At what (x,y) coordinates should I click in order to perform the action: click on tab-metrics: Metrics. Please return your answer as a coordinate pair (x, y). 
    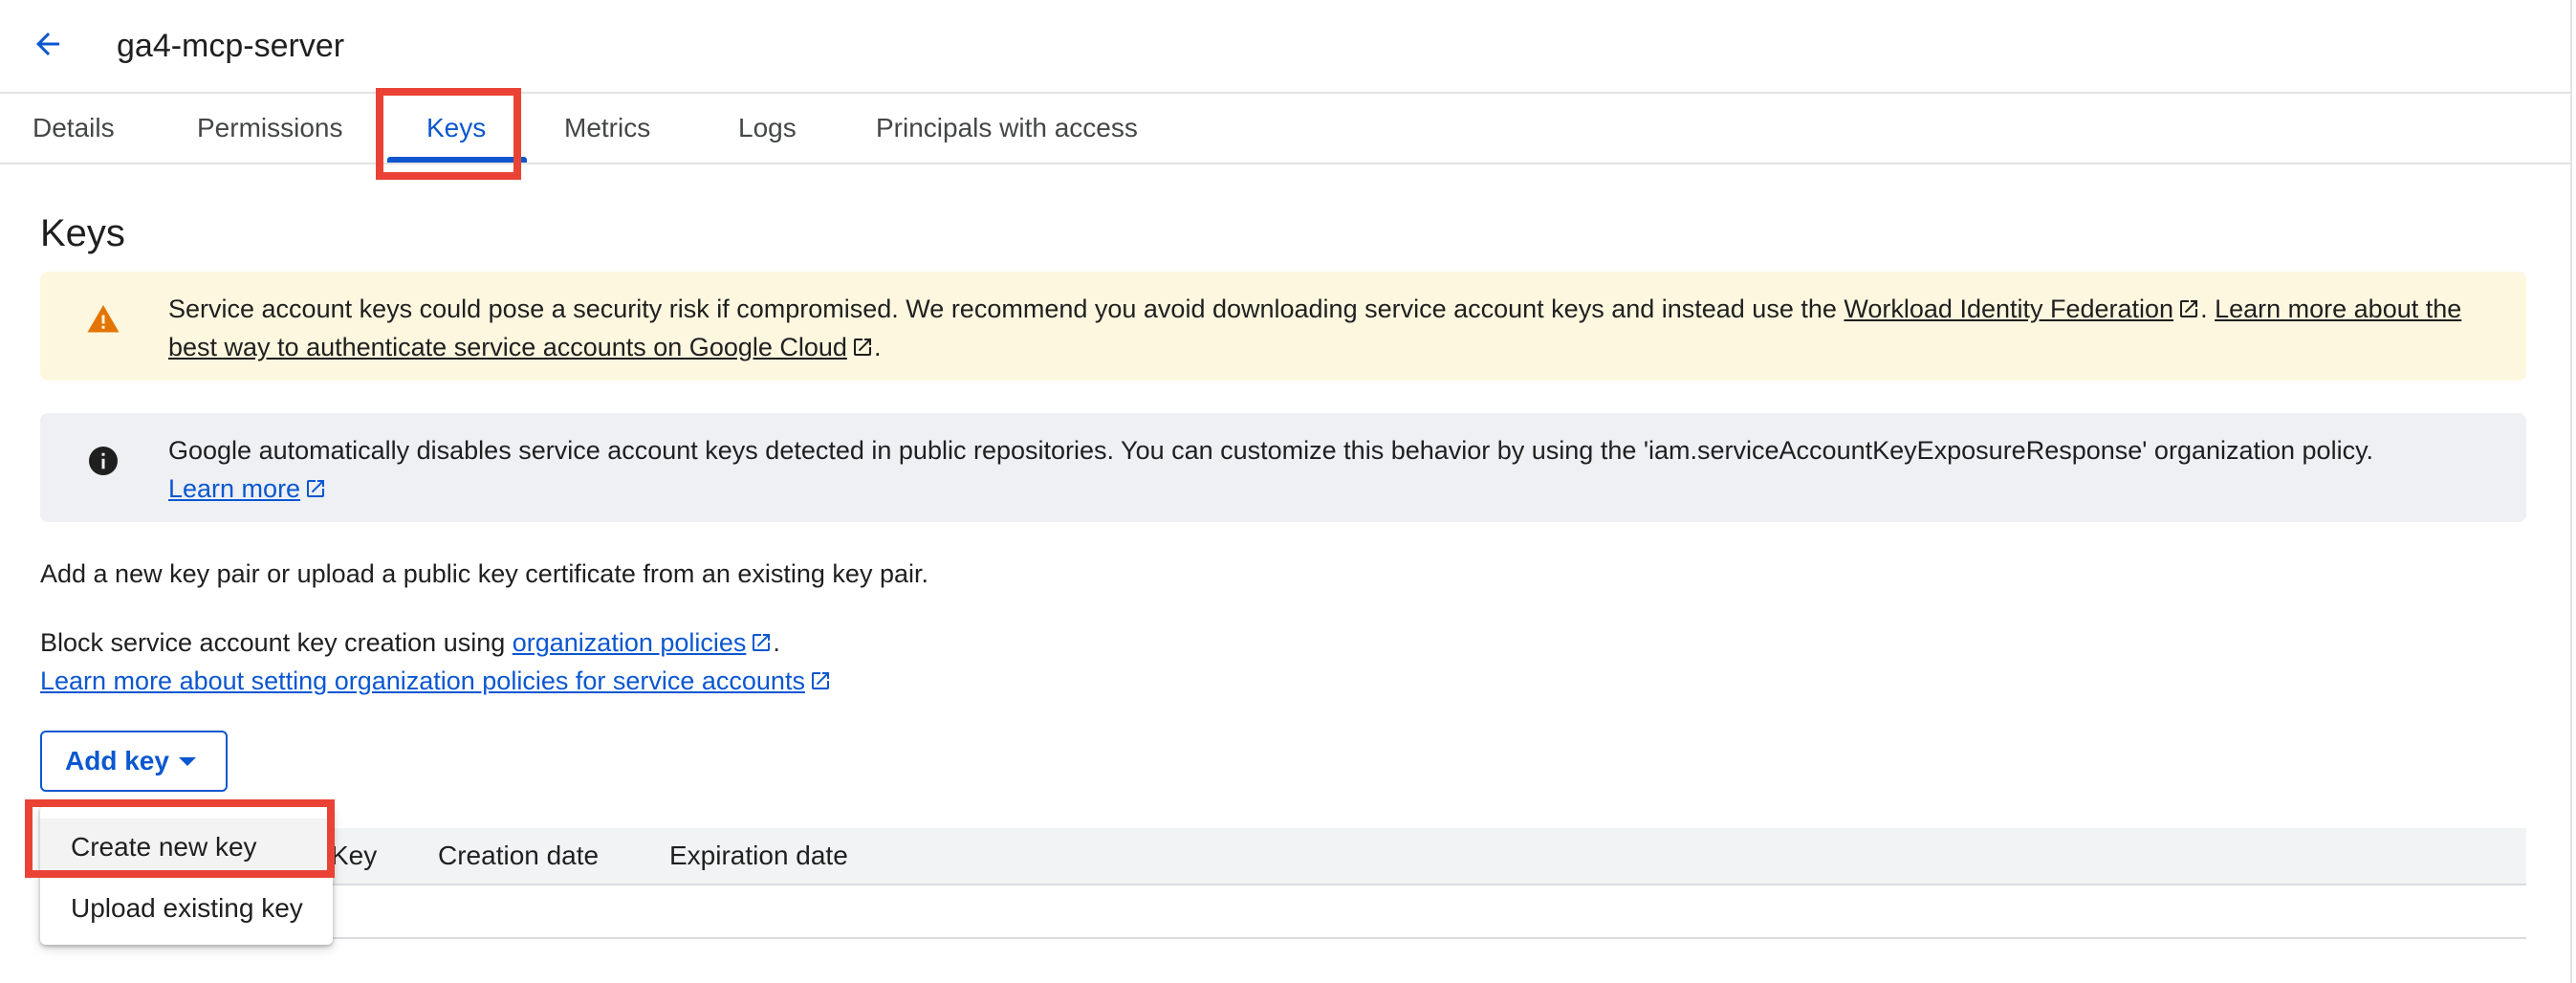
    Looking at the image, I should click on (607, 128).